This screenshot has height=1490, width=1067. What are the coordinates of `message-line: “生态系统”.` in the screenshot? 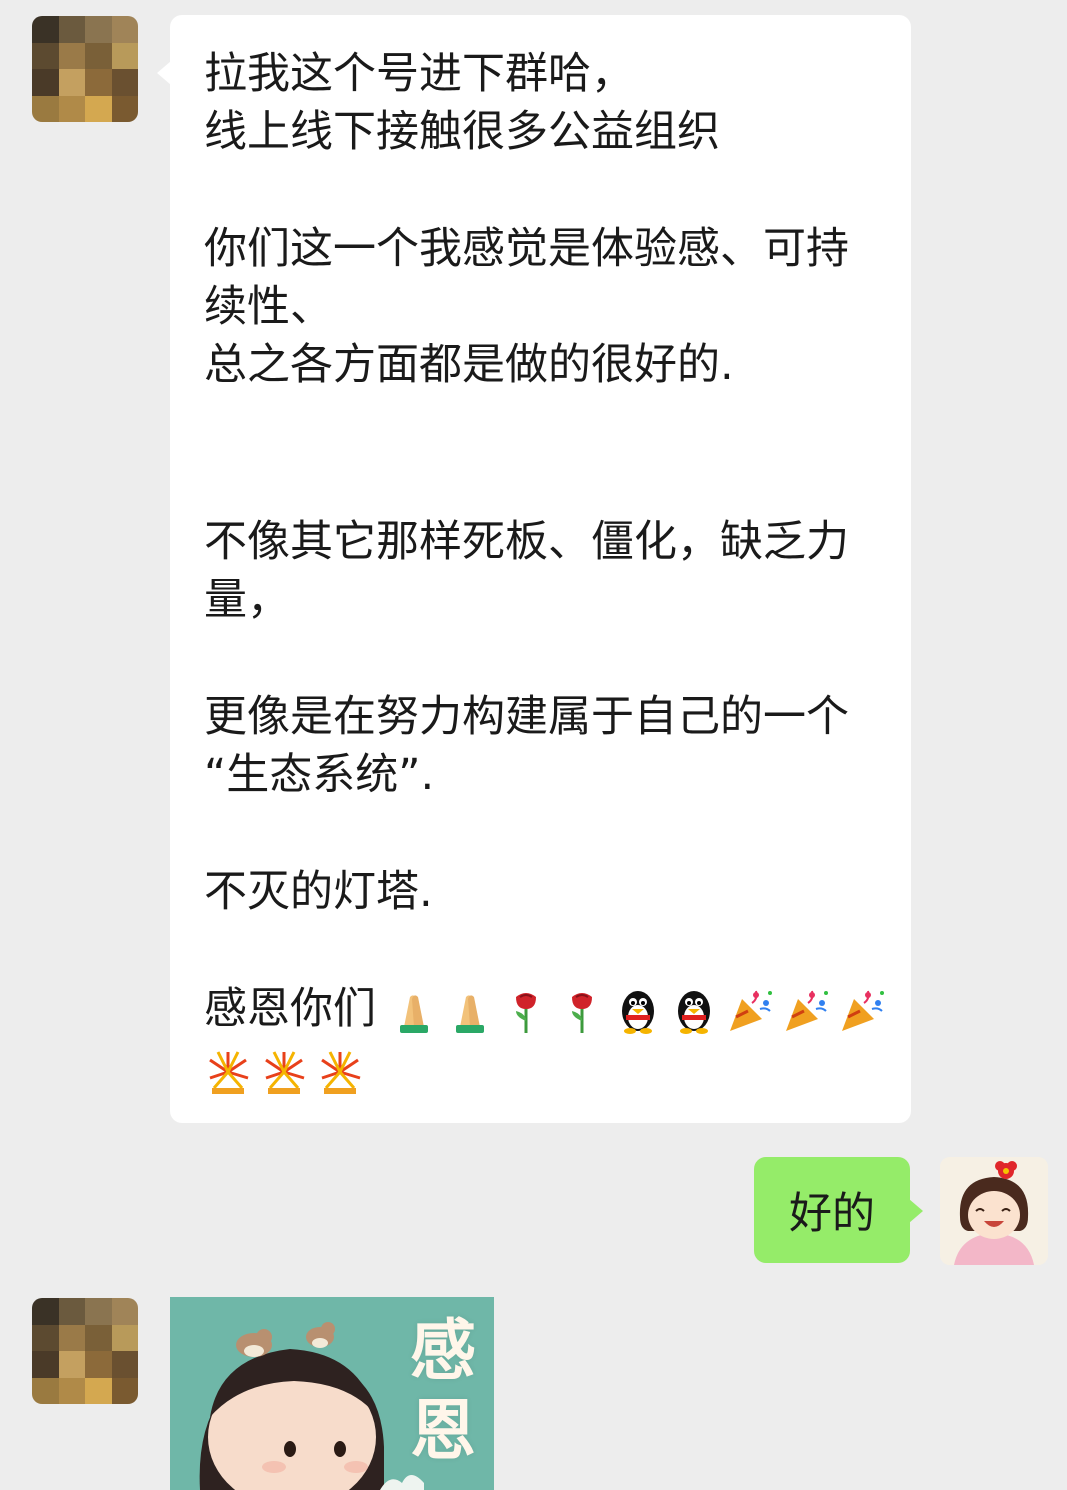 It's located at (319, 775).